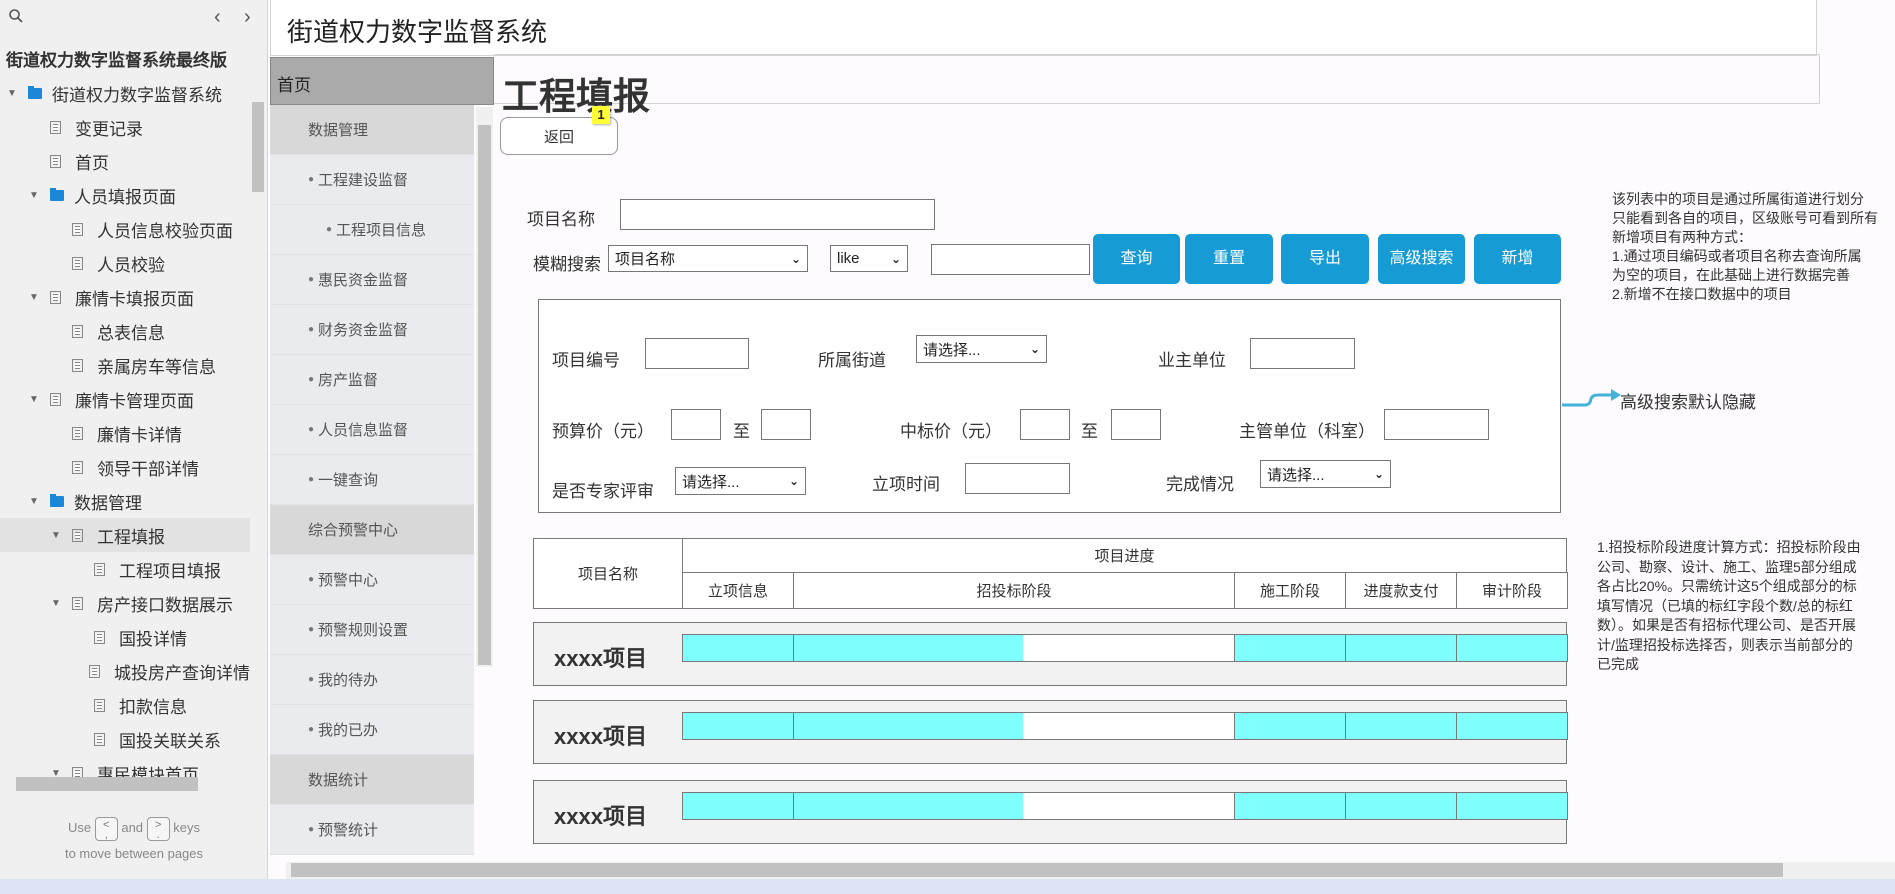 The image size is (1895, 894). I want to click on tree-item: 城投房产查询详情, so click(125, 671).